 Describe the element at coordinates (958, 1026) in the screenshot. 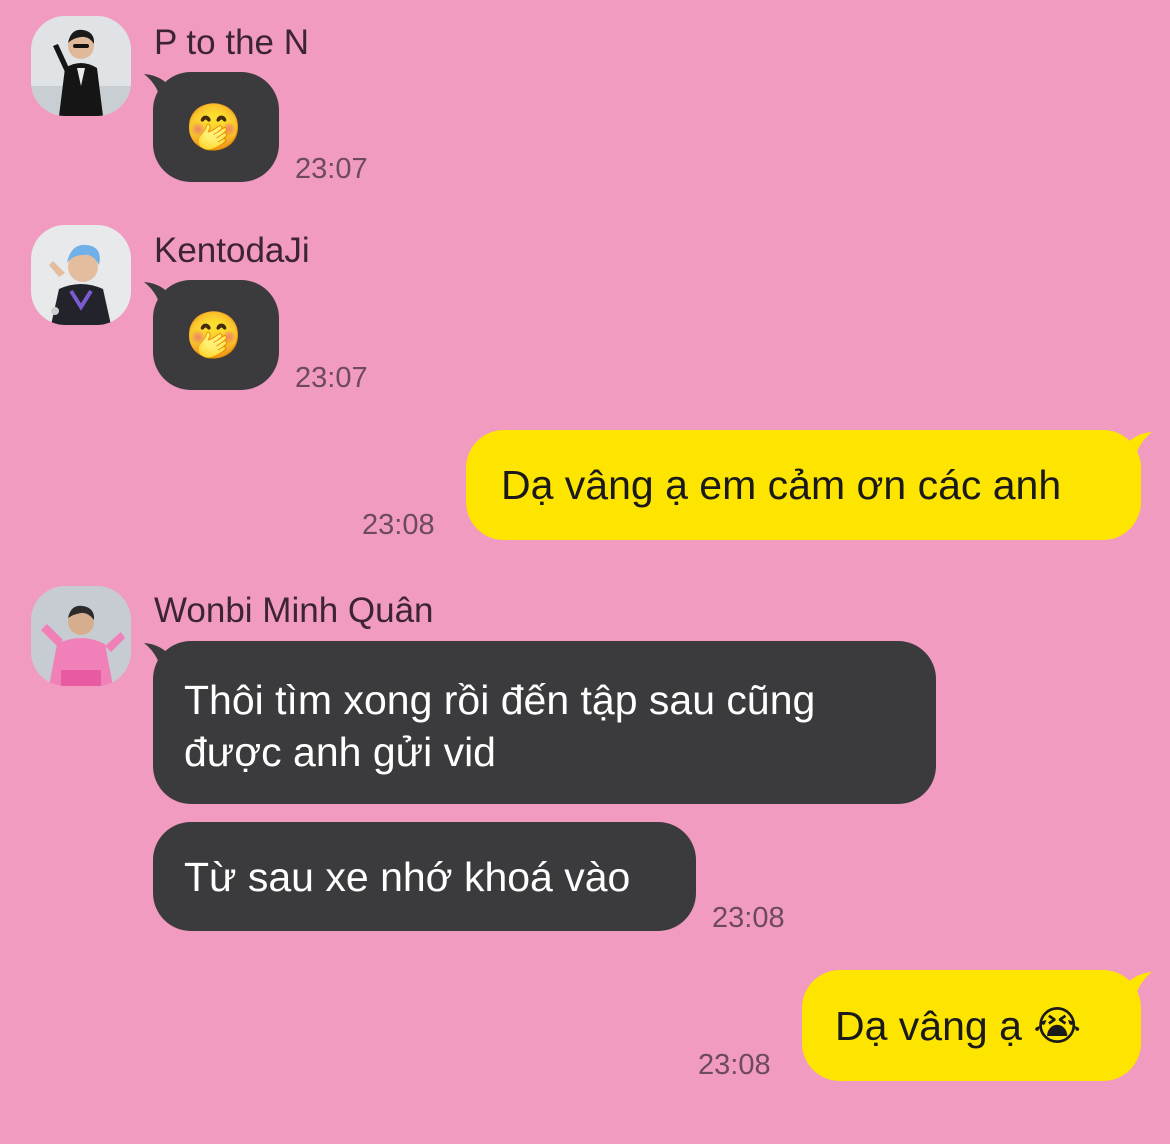

I see `message-text: Dạ vâng ạ 😭` at that location.